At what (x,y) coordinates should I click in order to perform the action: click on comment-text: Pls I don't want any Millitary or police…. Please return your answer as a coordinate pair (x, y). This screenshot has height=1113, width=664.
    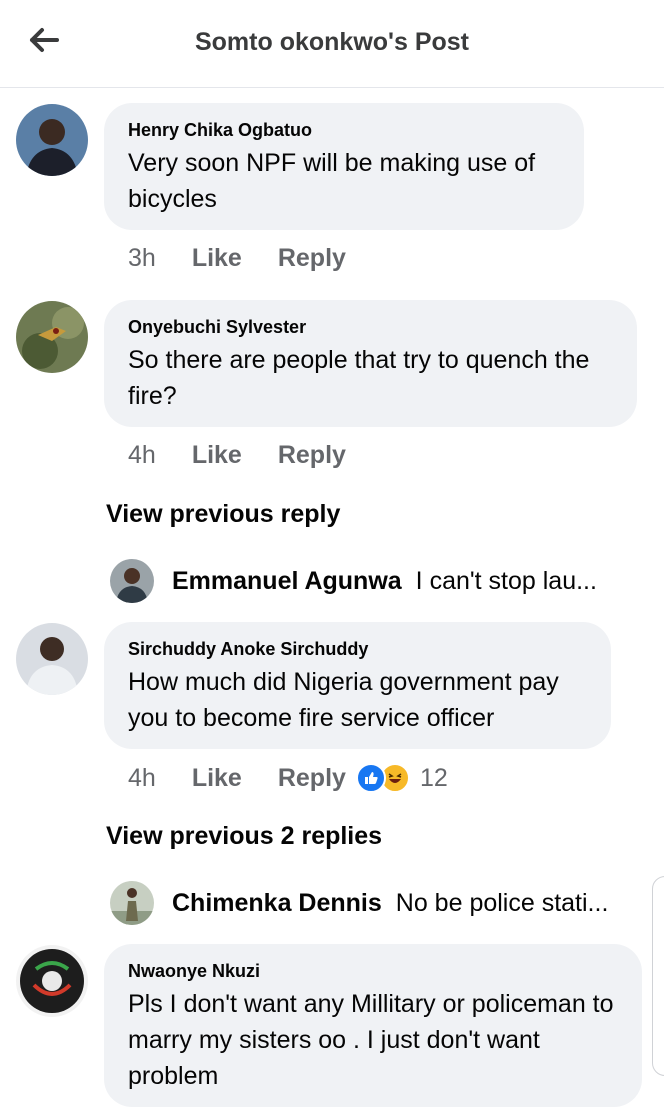
    Looking at the image, I should click on (371, 1040).